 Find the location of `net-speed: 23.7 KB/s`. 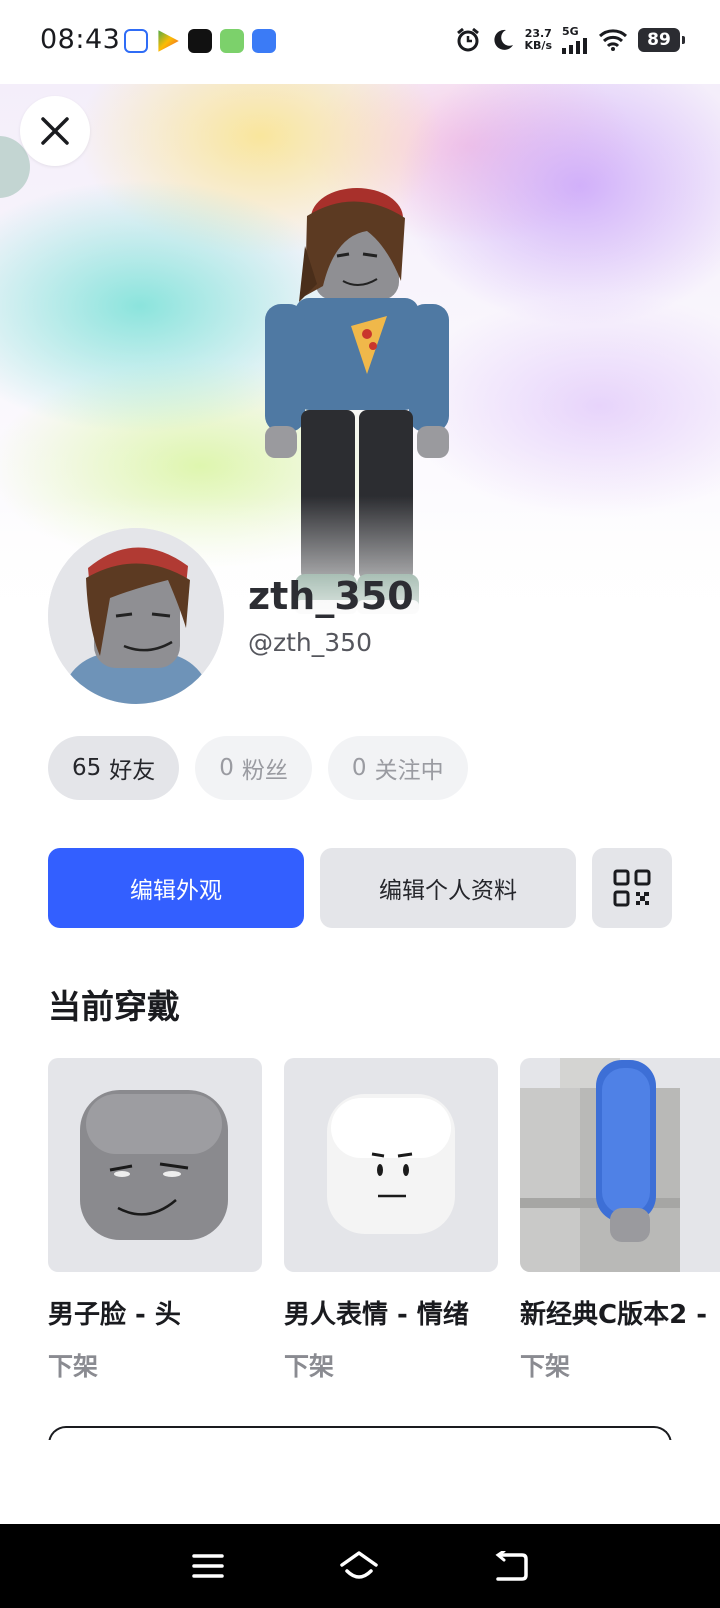

net-speed: 23.7 KB/s is located at coordinates (538, 40).